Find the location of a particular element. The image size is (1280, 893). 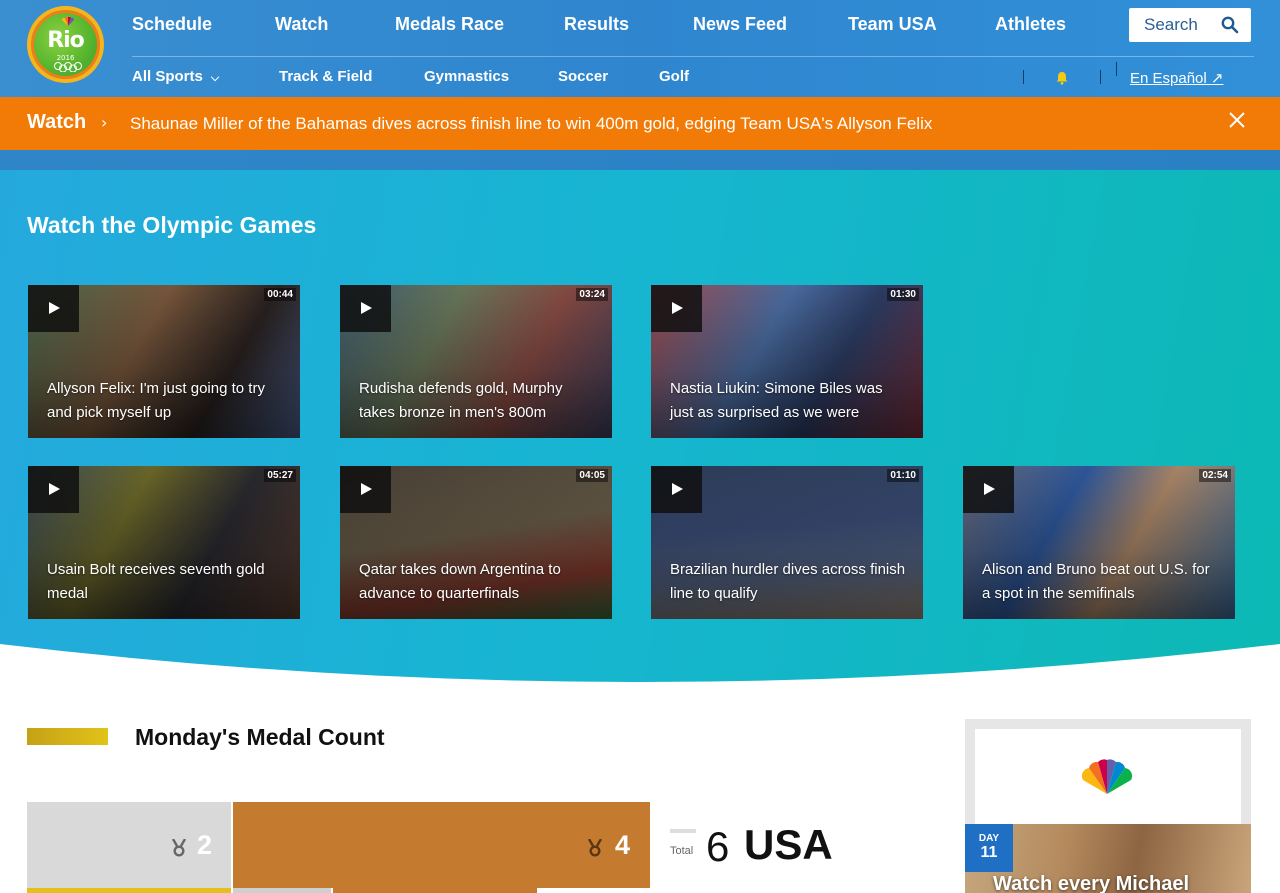

nav-results: Results is located at coordinates (596, 24).